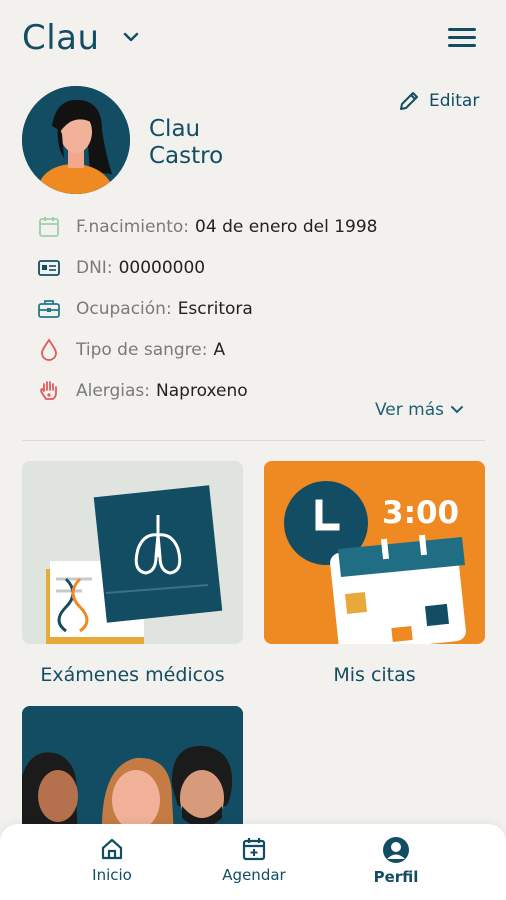 This screenshot has width=506, height=900. What do you see at coordinates (454, 101) in the screenshot?
I see `edit-label: Editar` at bounding box center [454, 101].